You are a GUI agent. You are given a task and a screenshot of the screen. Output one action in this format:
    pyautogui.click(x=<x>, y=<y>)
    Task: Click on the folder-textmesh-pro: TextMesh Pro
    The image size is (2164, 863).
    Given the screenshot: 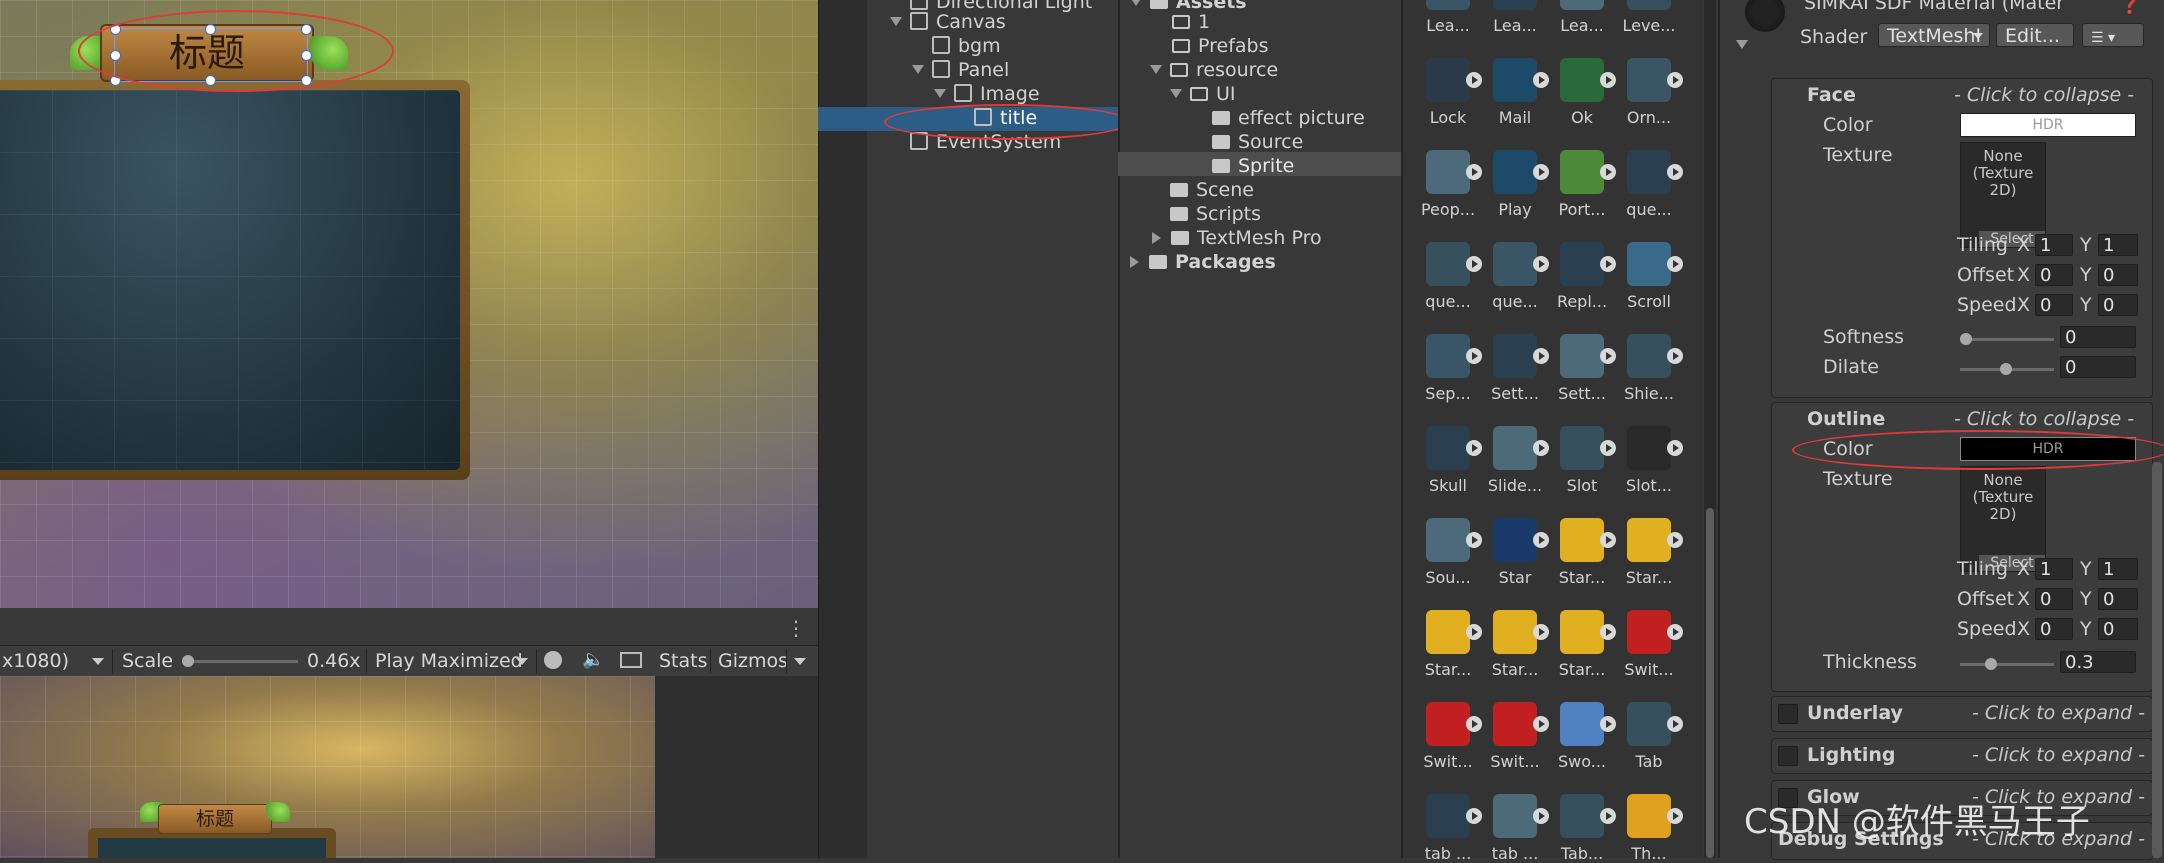 What is the action you would take?
    pyautogui.click(x=1237, y=238)
    